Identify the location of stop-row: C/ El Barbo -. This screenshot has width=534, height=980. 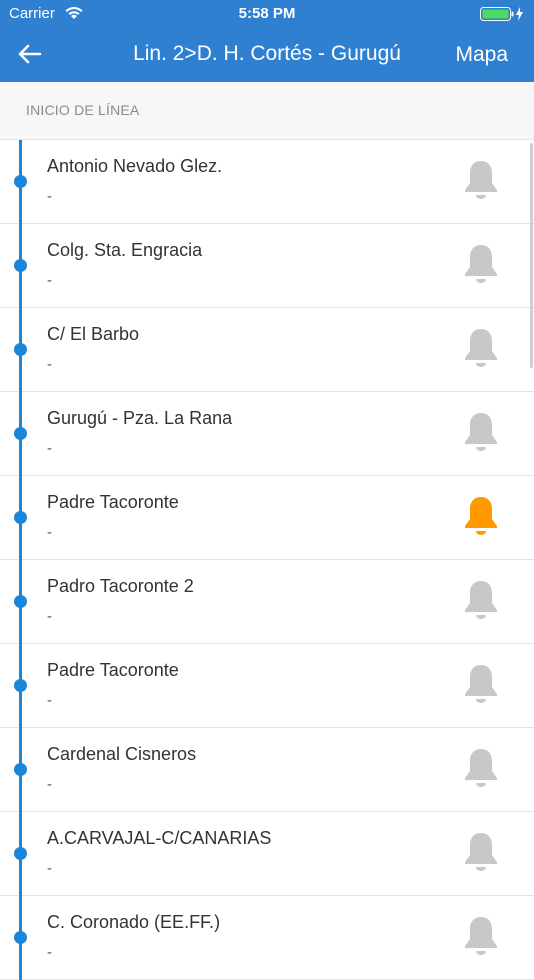
(267, 350).